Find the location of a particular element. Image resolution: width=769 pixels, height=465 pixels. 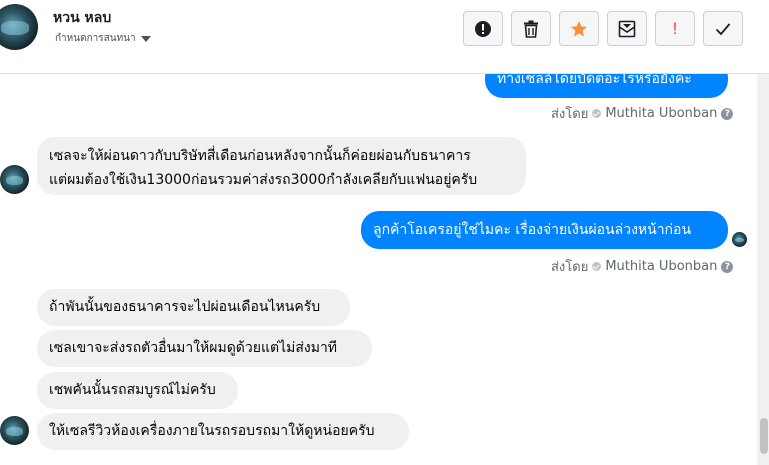

scrollbar-thumb is located at coordinates (764, 436).